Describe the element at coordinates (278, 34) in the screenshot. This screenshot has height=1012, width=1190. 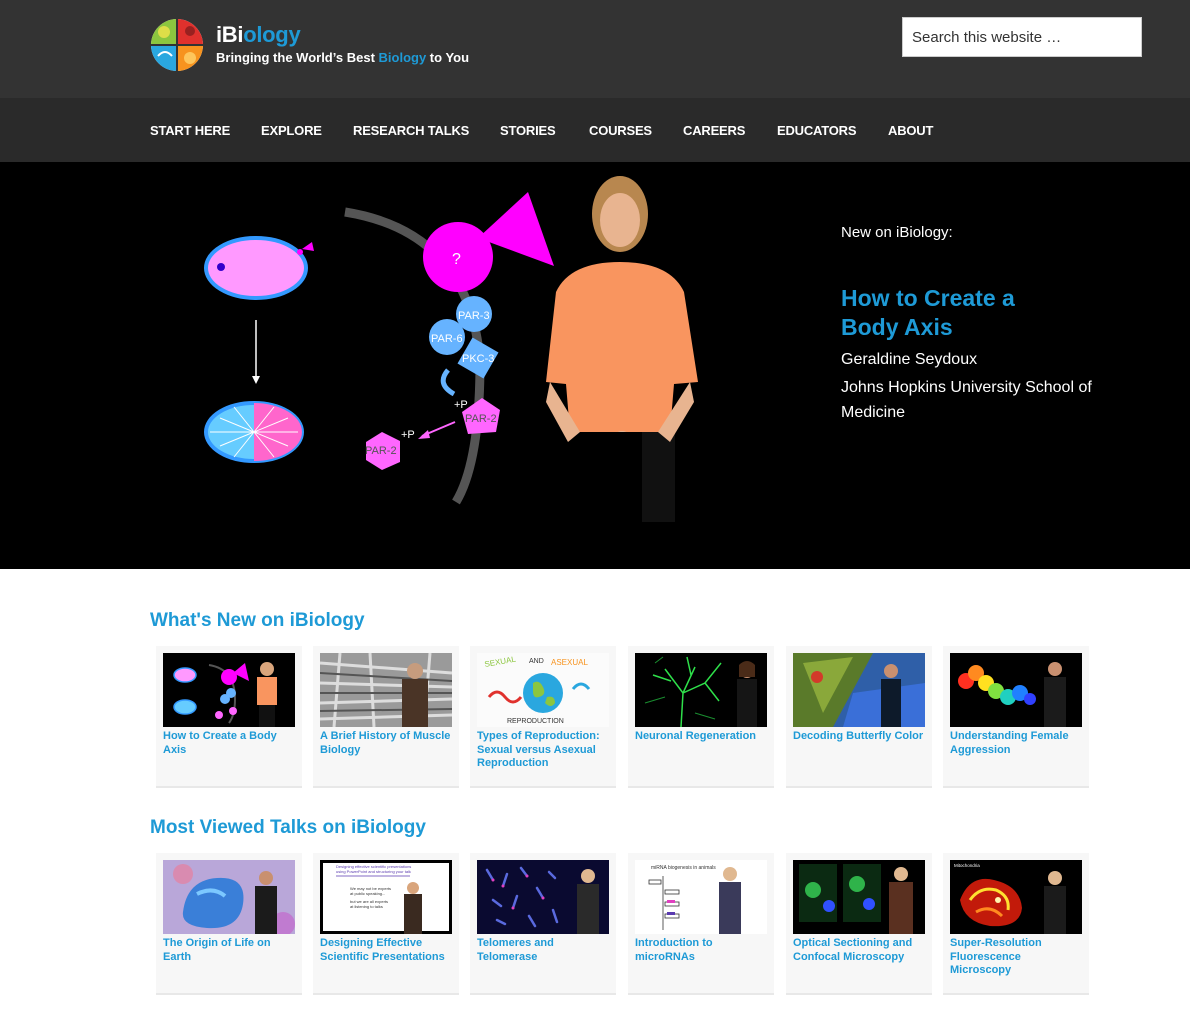
I see `site-name-part-c: logy` at that location.